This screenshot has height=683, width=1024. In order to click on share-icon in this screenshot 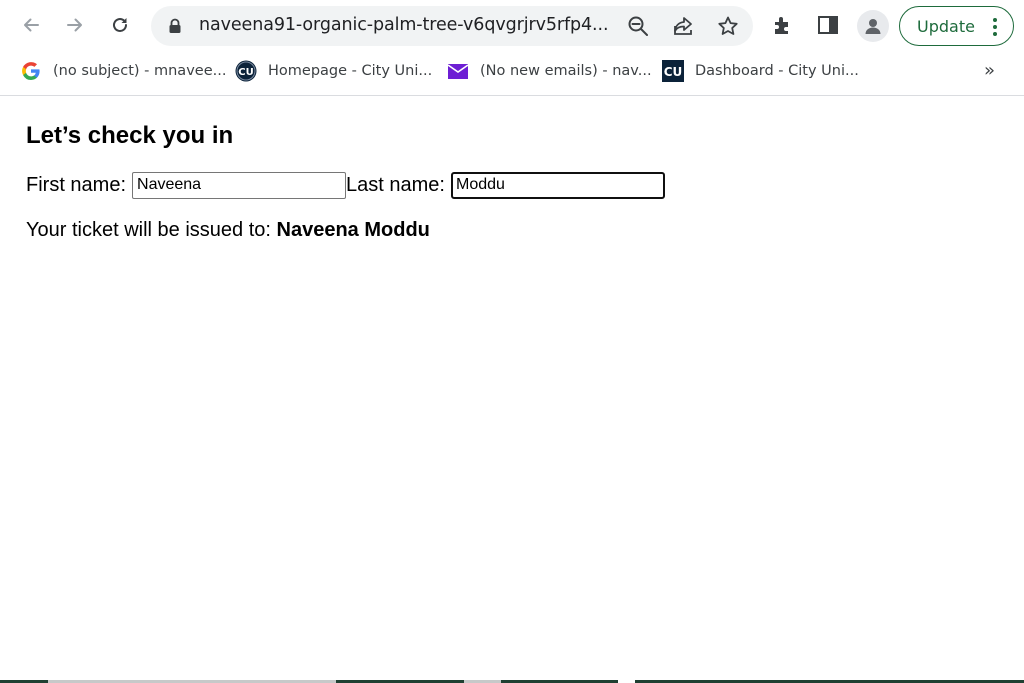, I will do `click(683, 26)`.